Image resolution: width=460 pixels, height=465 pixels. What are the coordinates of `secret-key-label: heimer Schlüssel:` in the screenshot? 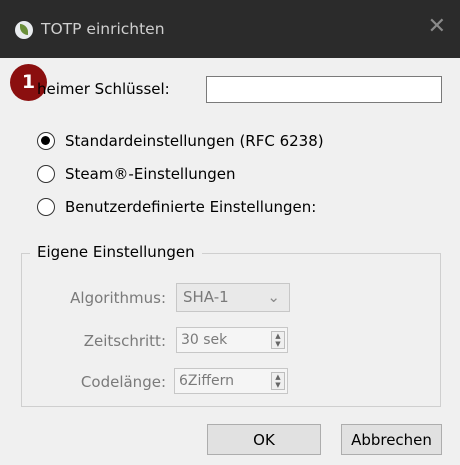 It's located at (103, 89).